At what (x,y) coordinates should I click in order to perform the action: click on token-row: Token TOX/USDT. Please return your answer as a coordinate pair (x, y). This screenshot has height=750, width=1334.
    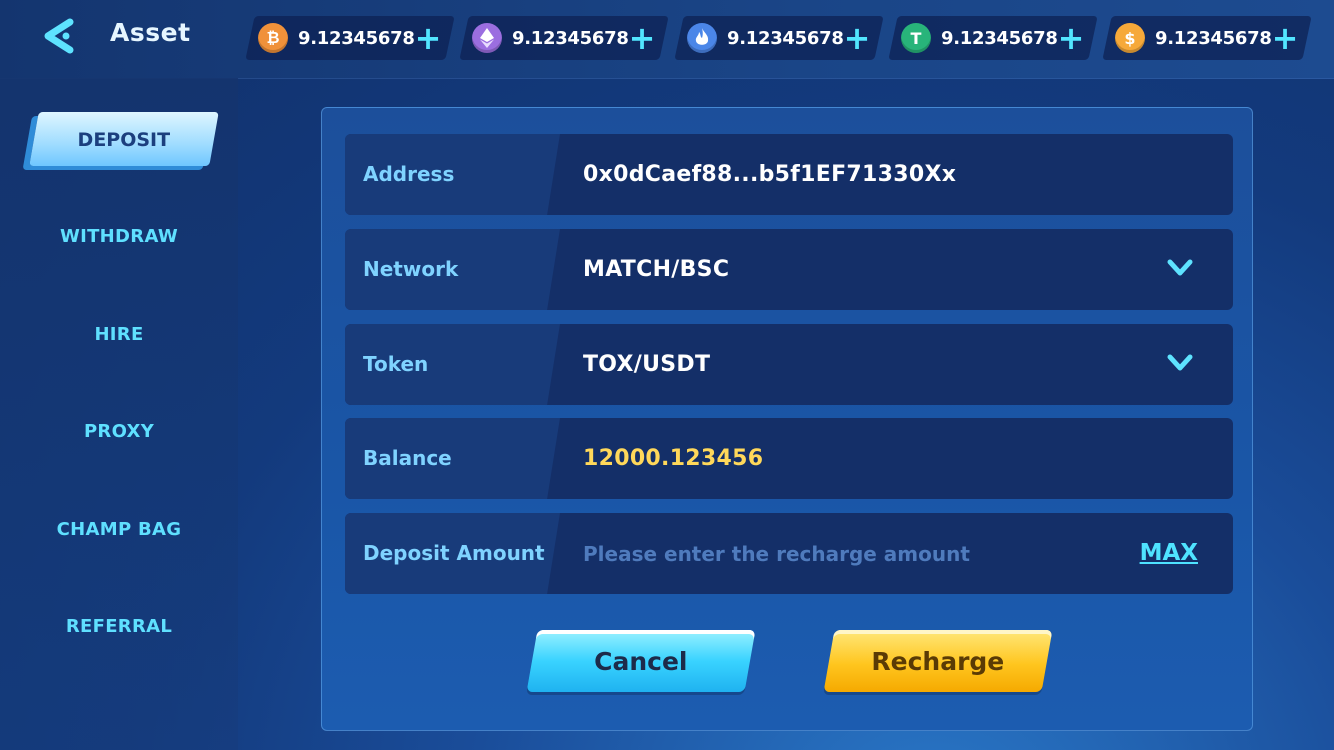
    Looking at the image, I should click on (789, 364).